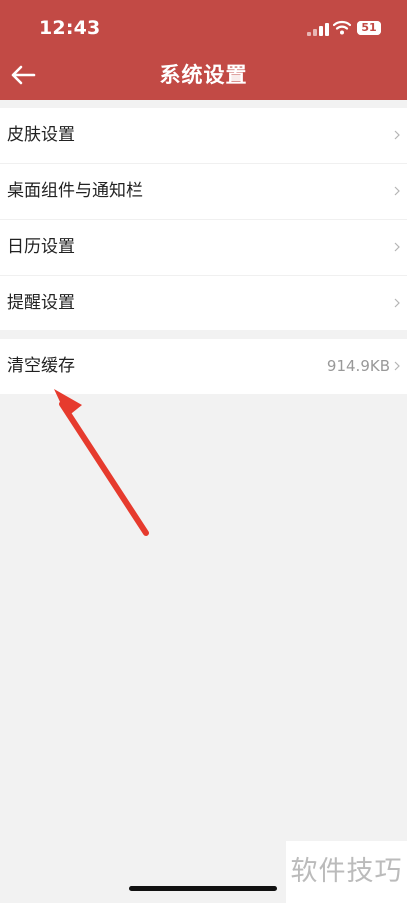 Image resolution: width=407 pixels, height=903 pixels. I want to click on widget-notification-row: 桌面组件与通知栏, so click(203, 192).